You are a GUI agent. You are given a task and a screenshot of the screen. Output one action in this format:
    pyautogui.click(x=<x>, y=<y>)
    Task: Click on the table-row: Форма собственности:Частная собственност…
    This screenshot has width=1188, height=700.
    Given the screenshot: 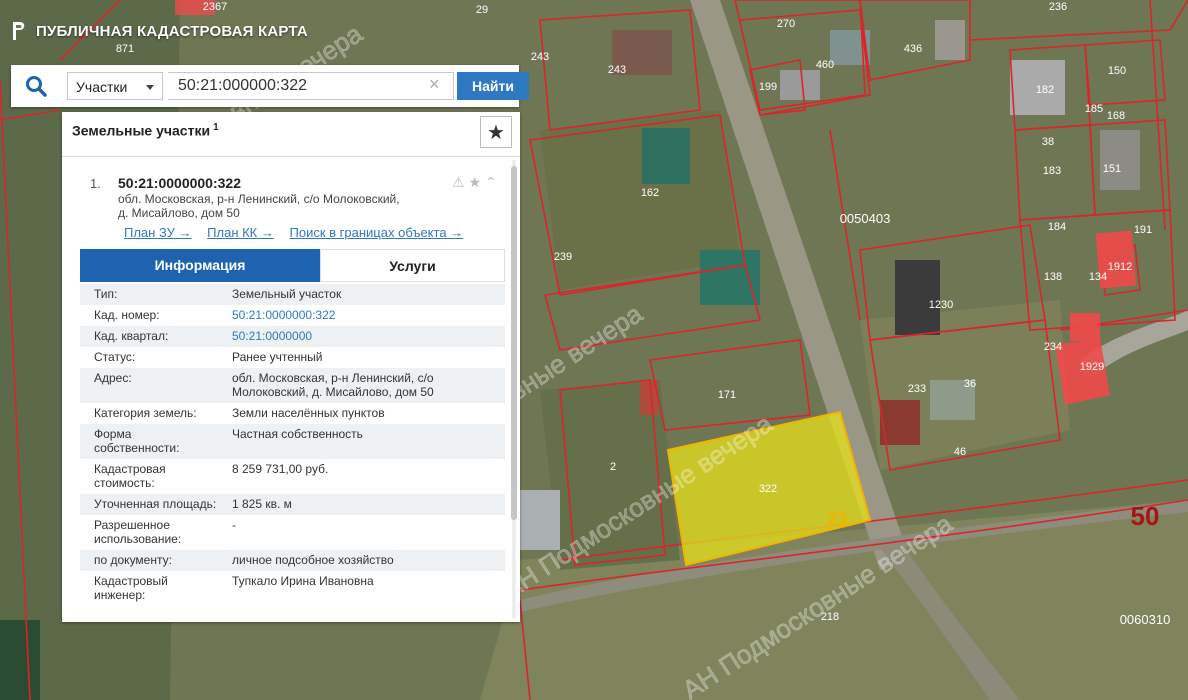 What is the action you would take?
    pyautogui.click(x=292, y=441)
    